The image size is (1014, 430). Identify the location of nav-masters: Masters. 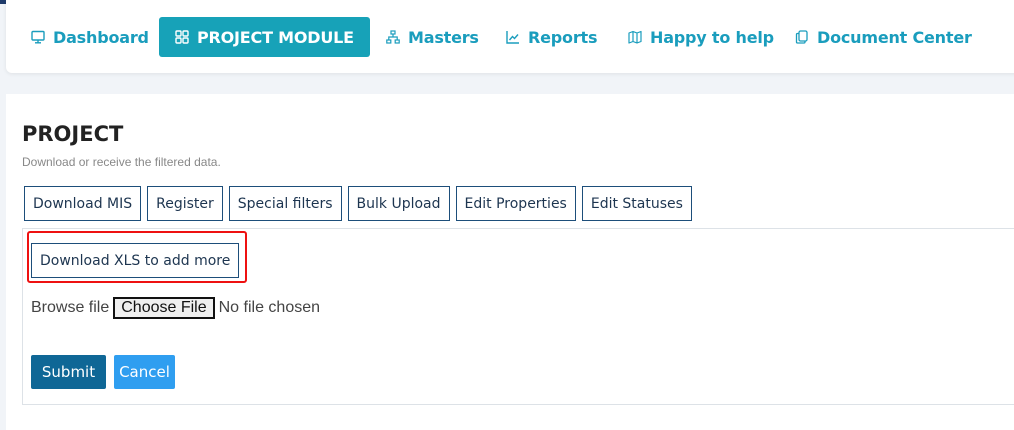
(432, 37).